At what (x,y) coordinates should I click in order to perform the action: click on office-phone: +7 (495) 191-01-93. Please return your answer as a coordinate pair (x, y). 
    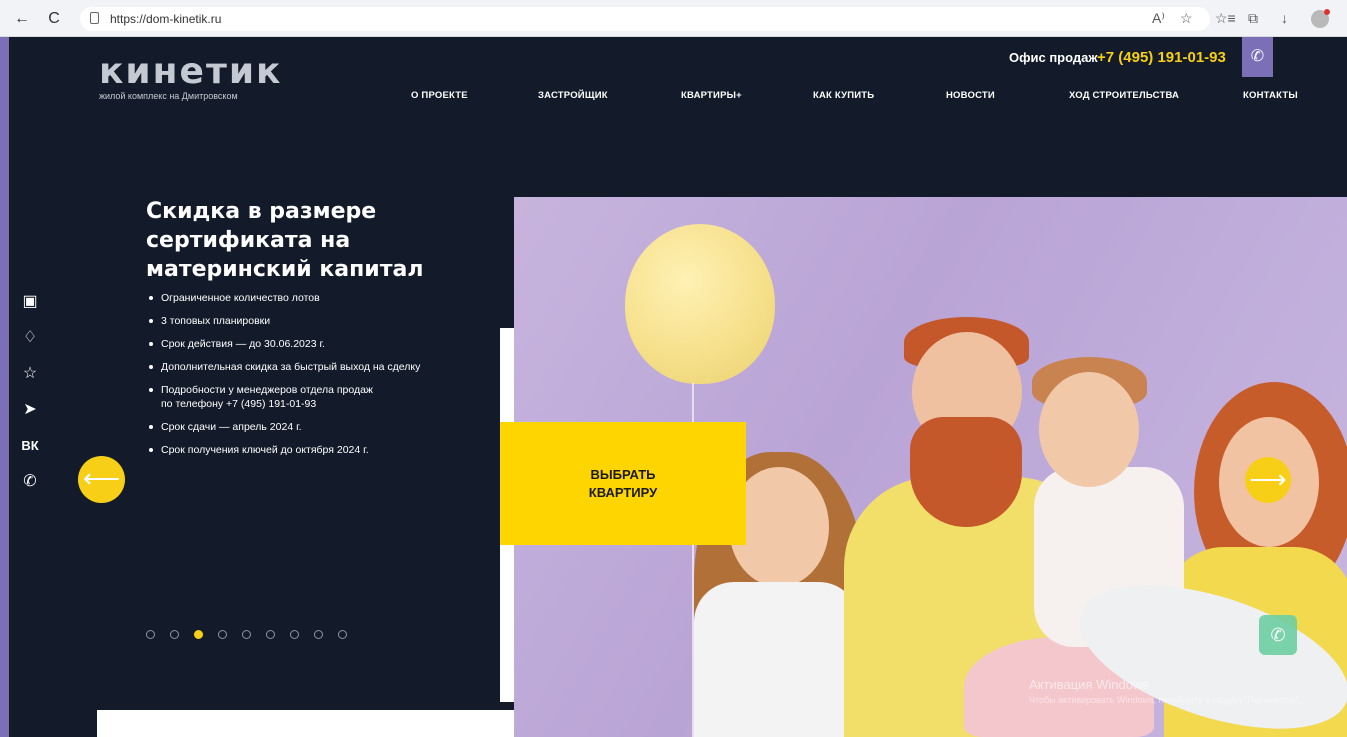
    Looking at the image, I should click on (1161, 57).